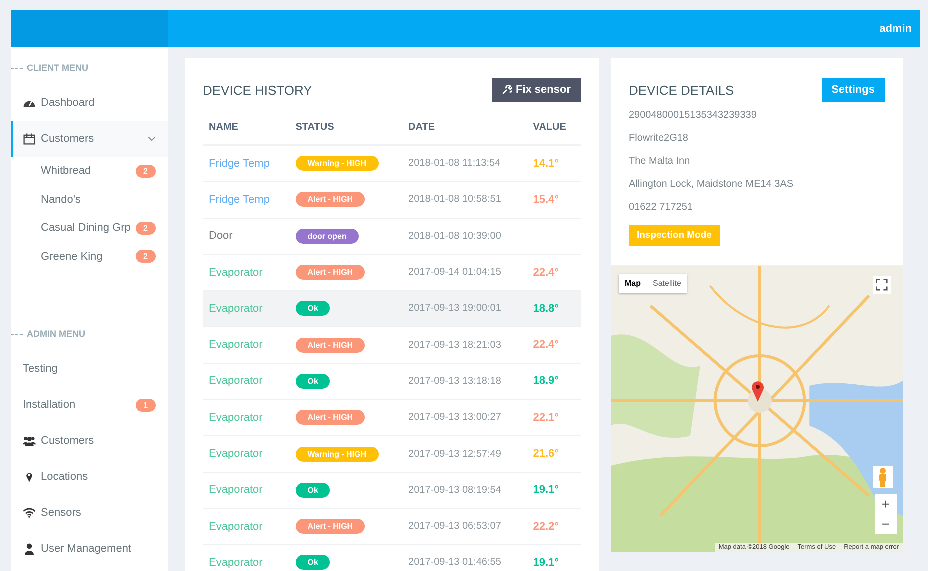 Image resolution: width=928 pixels, height=571 pixels. I want to click on settings-button: Settings, so click(853, 90).